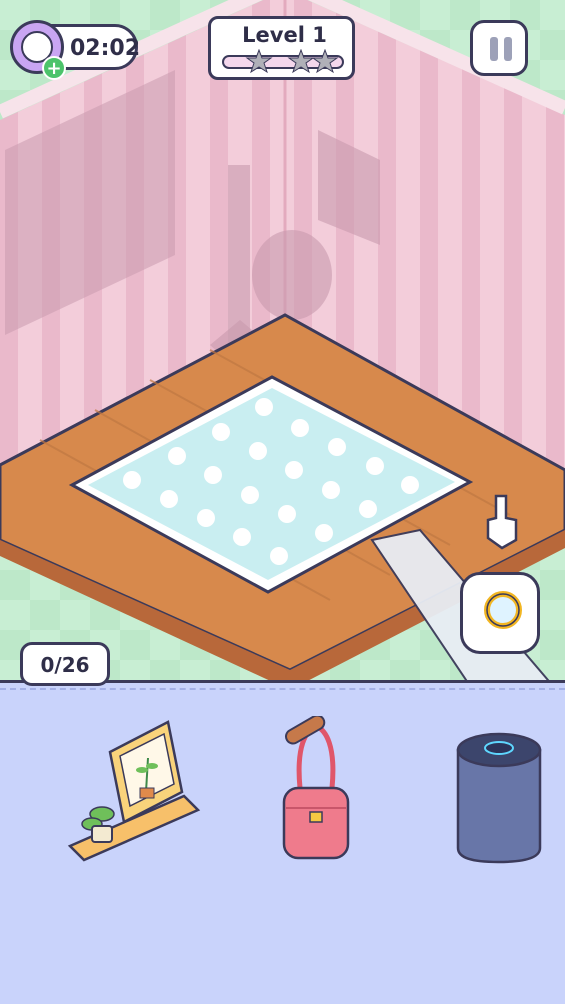  What do you see at coordinates (283, 61) in the screenshot?
I see `star-progress-bar` at bounding box center [283, 61].